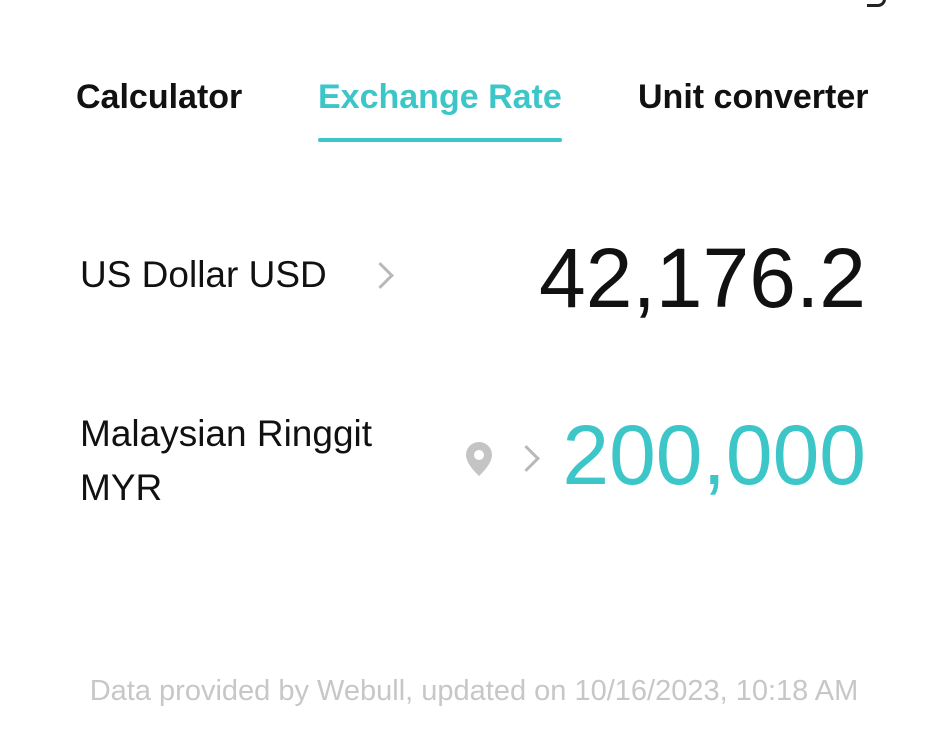 This screenshot has width=948, height=750. I want to click on tab-bar: Calculator Exchange Rate Unit converter, so click(474, 108).